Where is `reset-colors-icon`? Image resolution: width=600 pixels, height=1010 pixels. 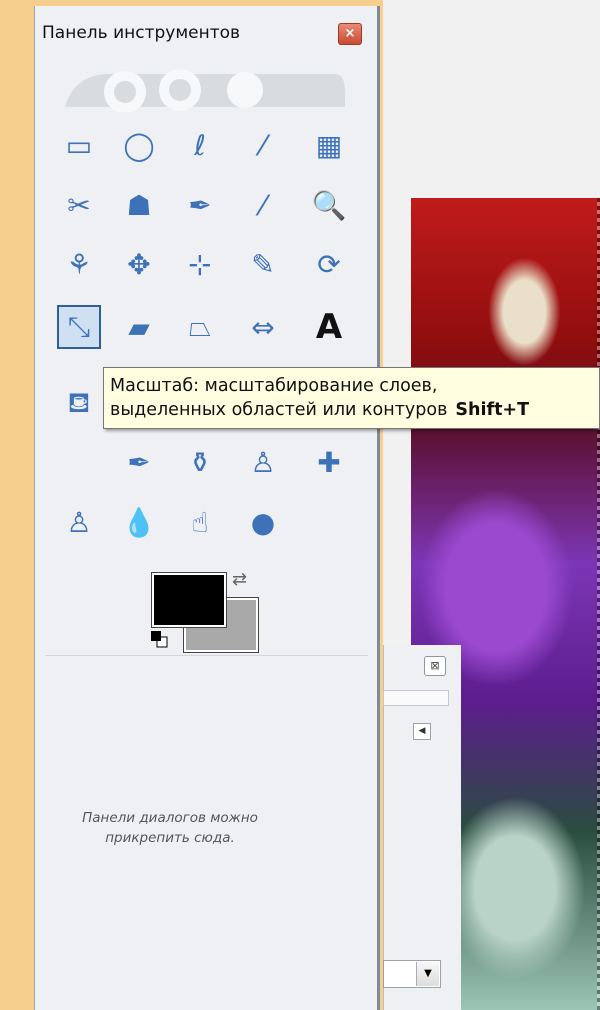 reset-colors-icon is located at coordinates (159, 639).